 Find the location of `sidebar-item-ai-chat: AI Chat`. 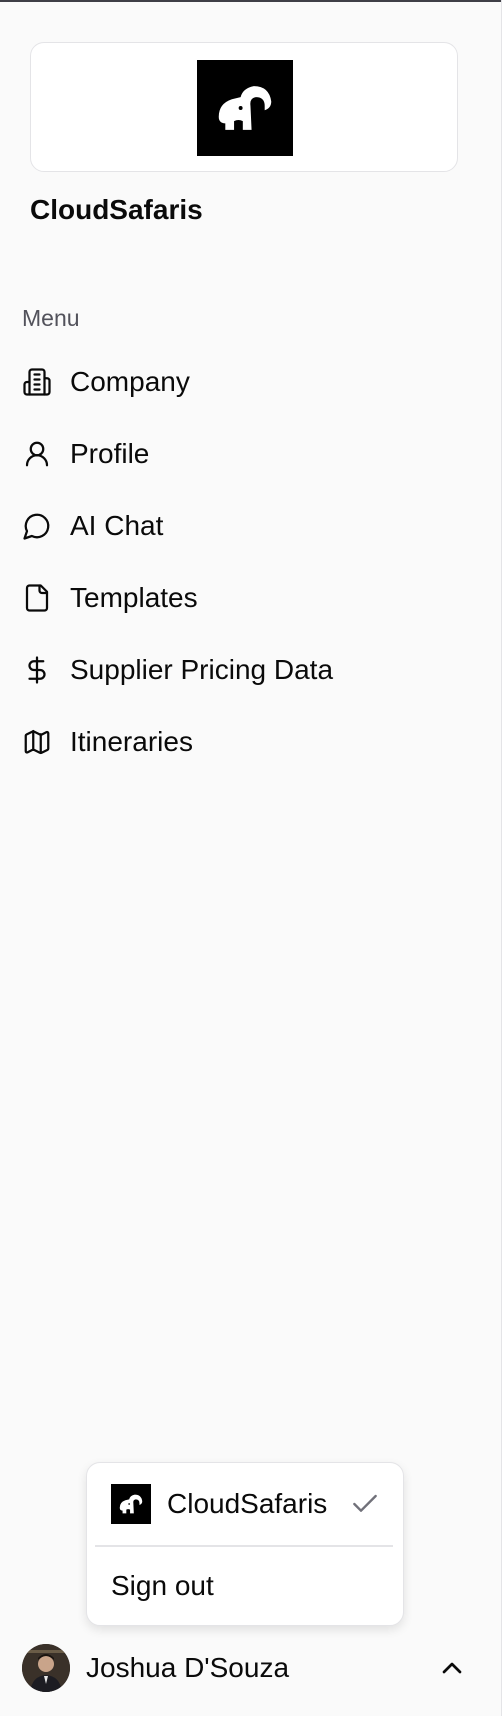

sidebar-item-ai-chat: AI Chat is located at coordinates (250, 526).